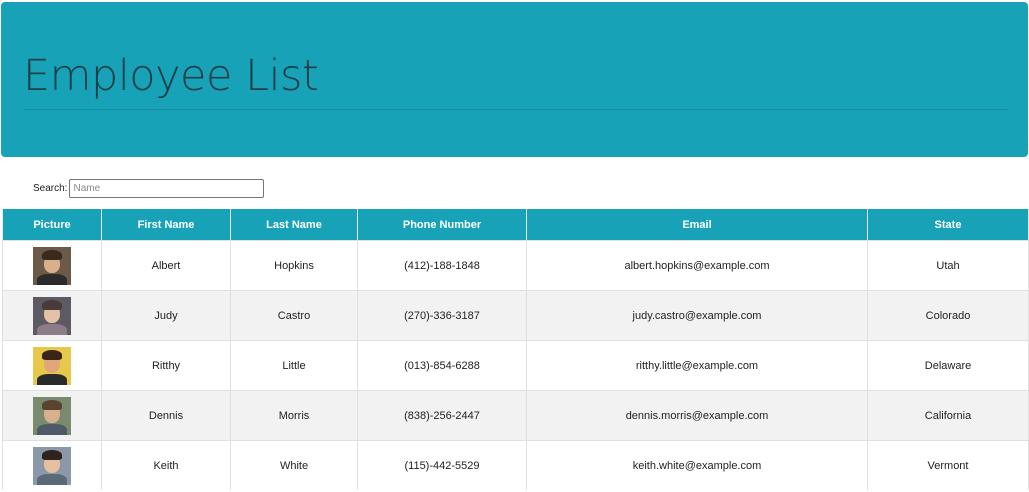 The image size is (1029, 492). What do you see at coordinates (167, 188) in the screenshot?
I see `search-input` at bounding box center [167, 188].